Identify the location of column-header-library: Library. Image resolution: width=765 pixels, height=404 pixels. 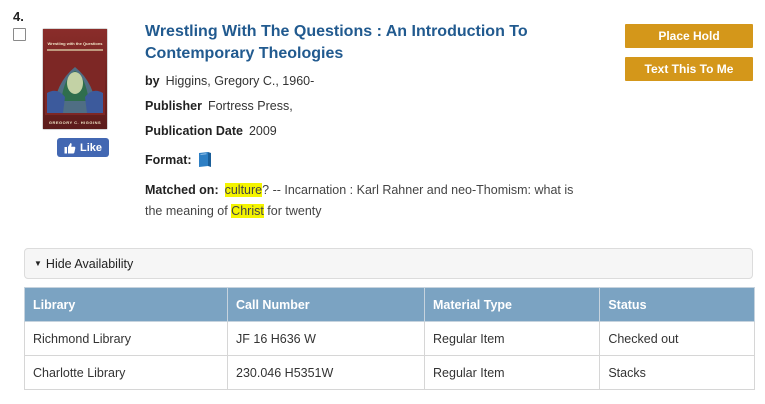
(126, 304).